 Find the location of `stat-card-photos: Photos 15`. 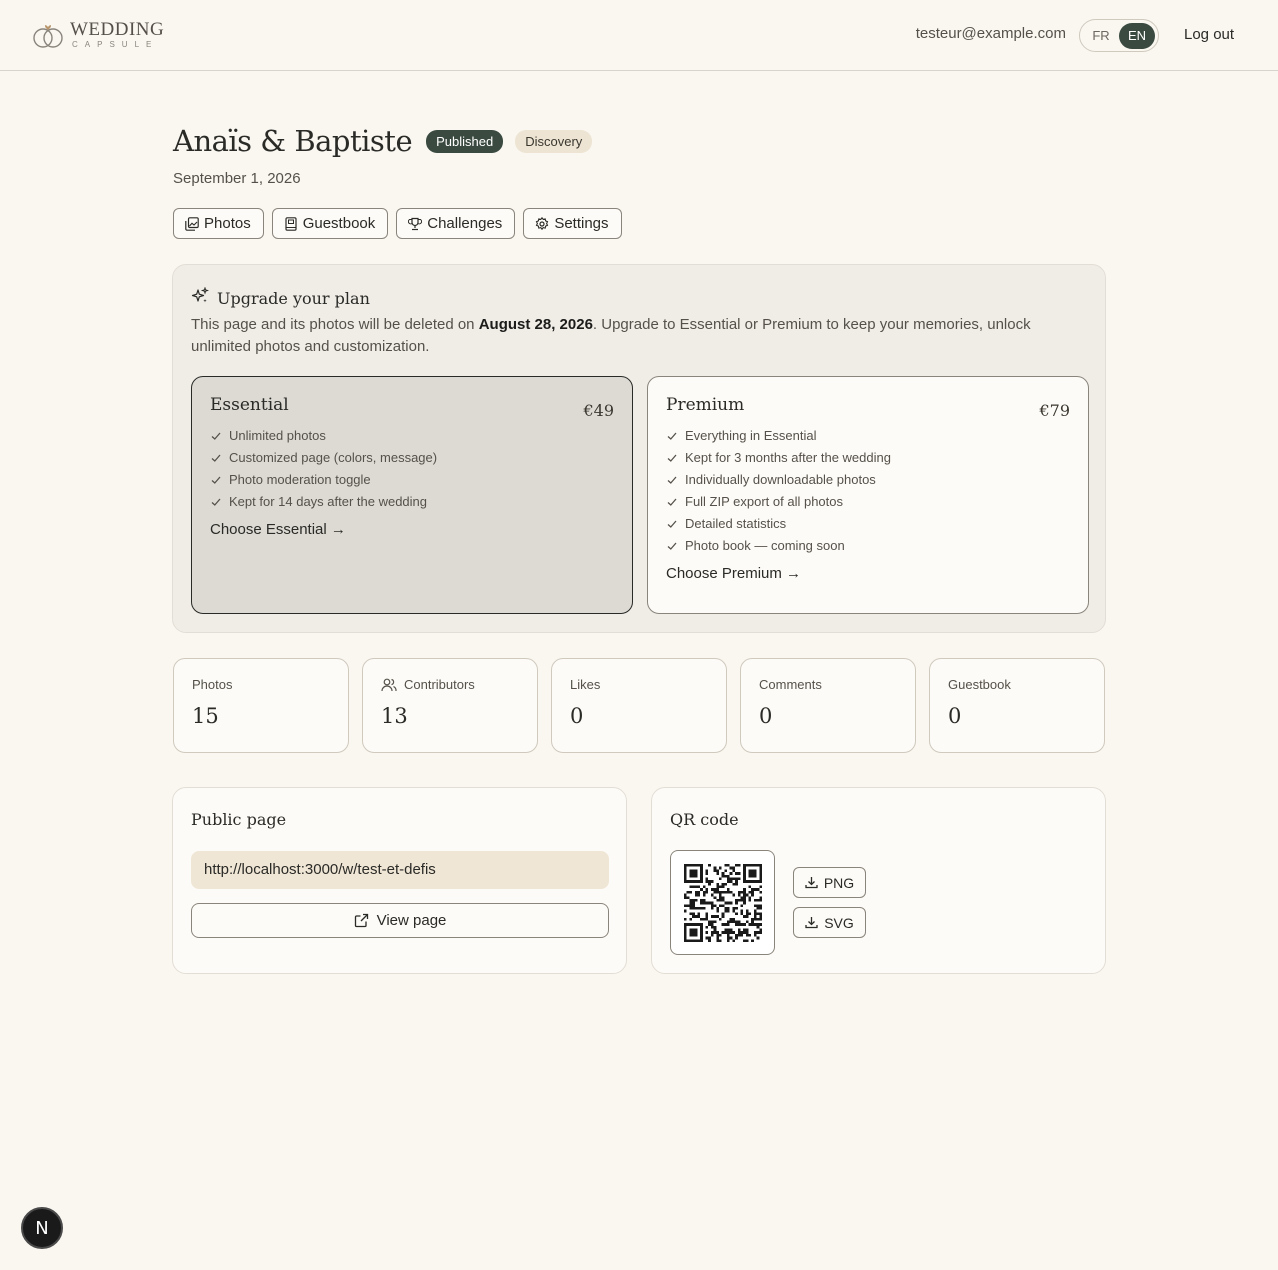

stat-card-photos: Photos 15 is located at coordinates (261, 705).